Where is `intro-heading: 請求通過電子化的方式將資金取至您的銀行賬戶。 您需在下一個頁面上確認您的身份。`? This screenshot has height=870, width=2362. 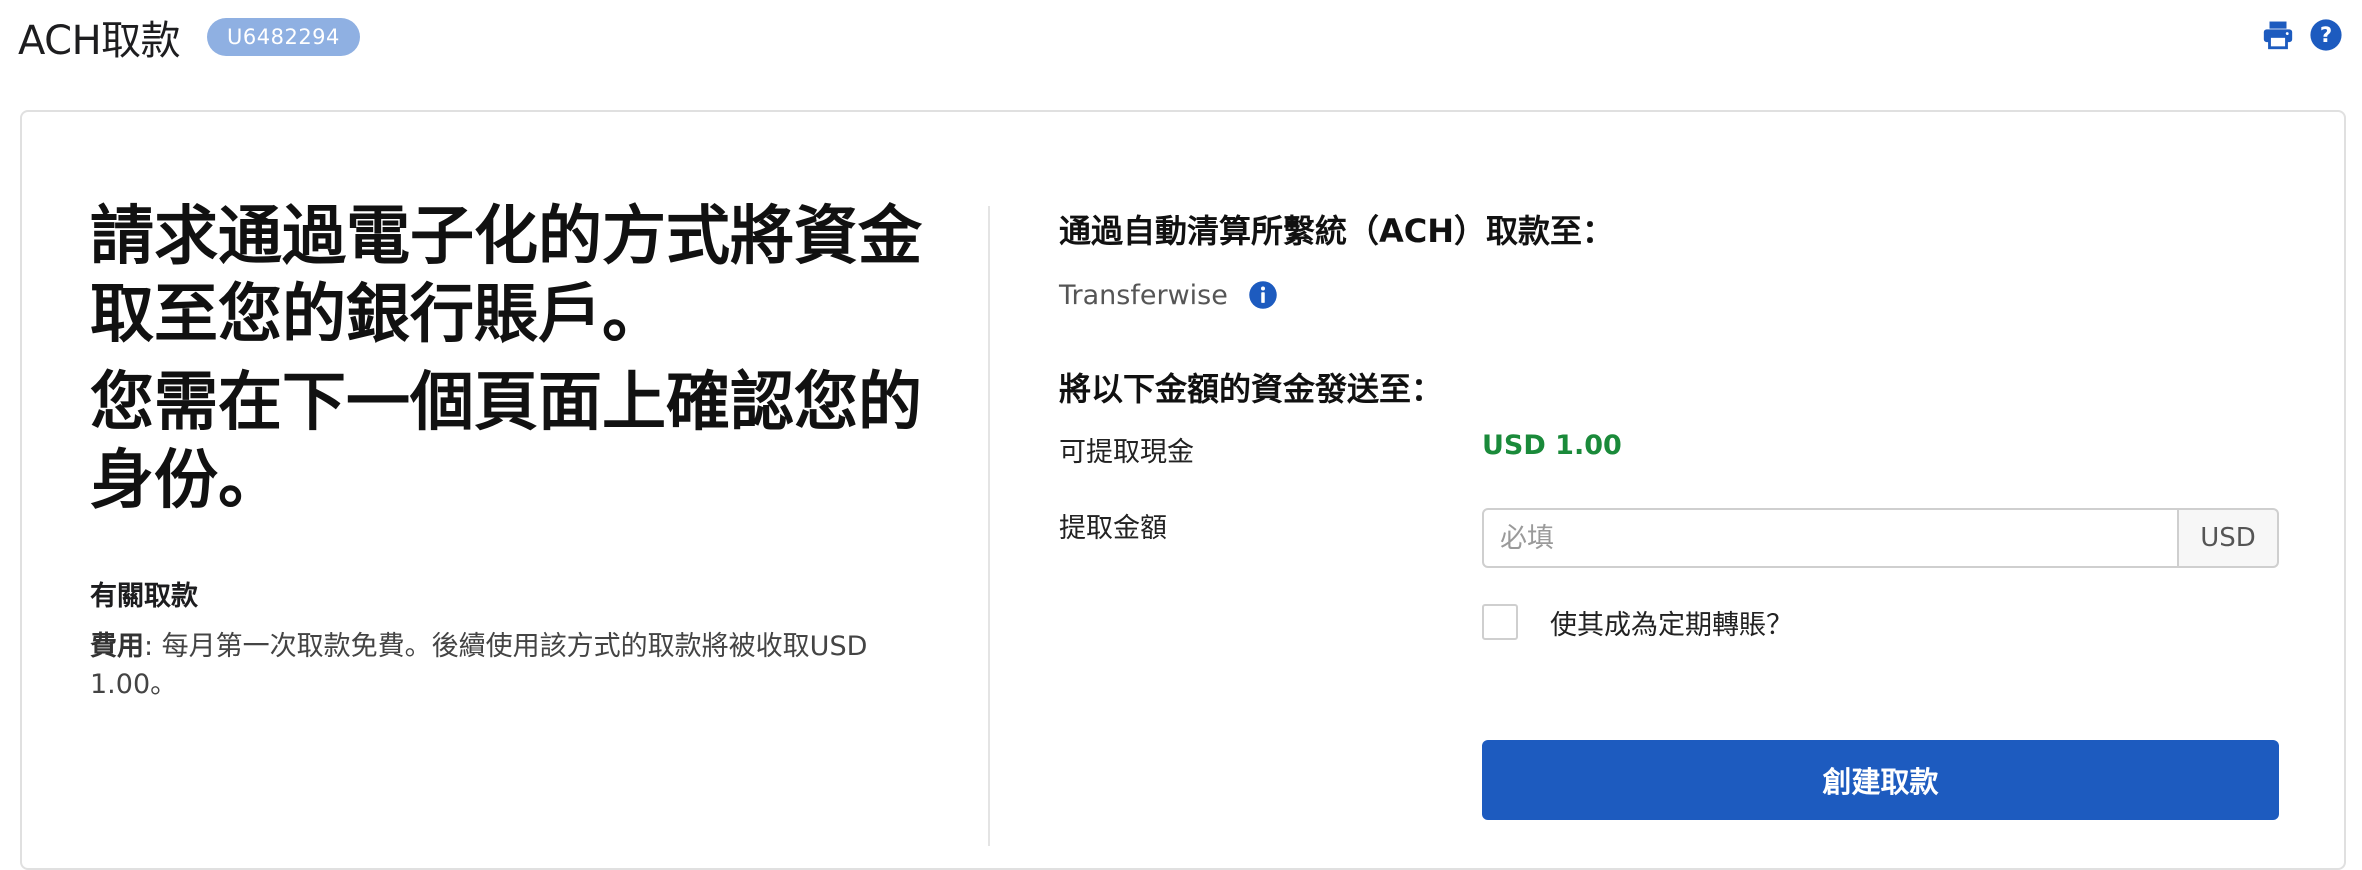
intro-heading: 請求通過電子化的方式將資金取至您的銀行賬戶。 您需在下一個頁面上確認您的身份。 is located at coordinates (510, 359).